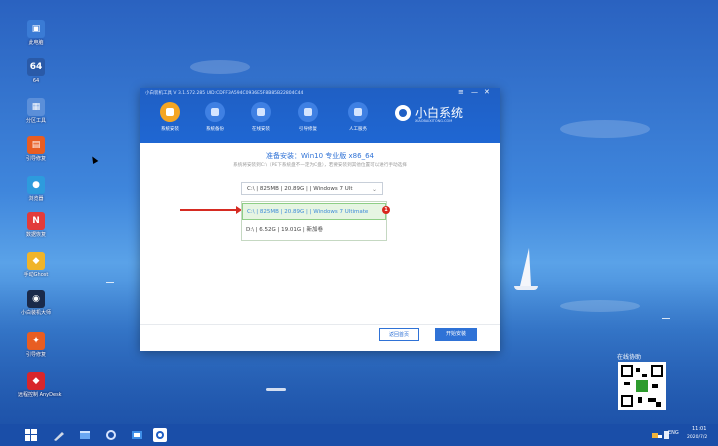 This screenshot has width=718, height=446. I want to click on window-icon, so click(137, 435).